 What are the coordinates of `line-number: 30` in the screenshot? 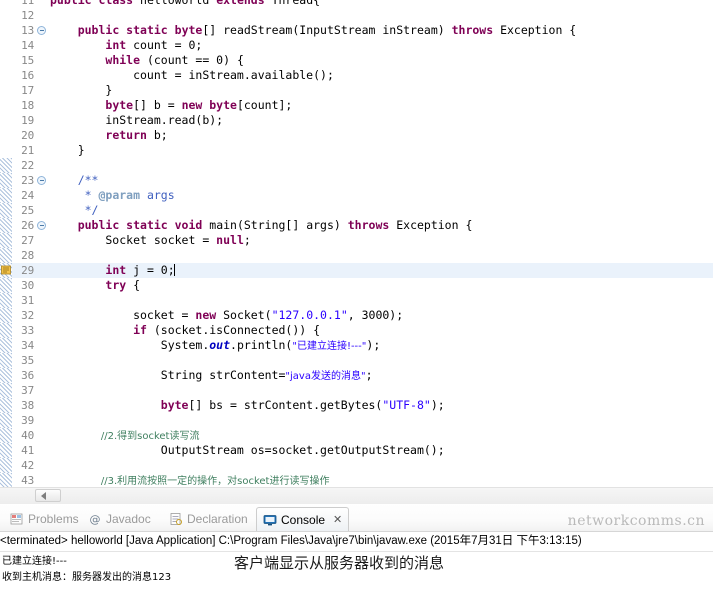 It's located at (27, 285).